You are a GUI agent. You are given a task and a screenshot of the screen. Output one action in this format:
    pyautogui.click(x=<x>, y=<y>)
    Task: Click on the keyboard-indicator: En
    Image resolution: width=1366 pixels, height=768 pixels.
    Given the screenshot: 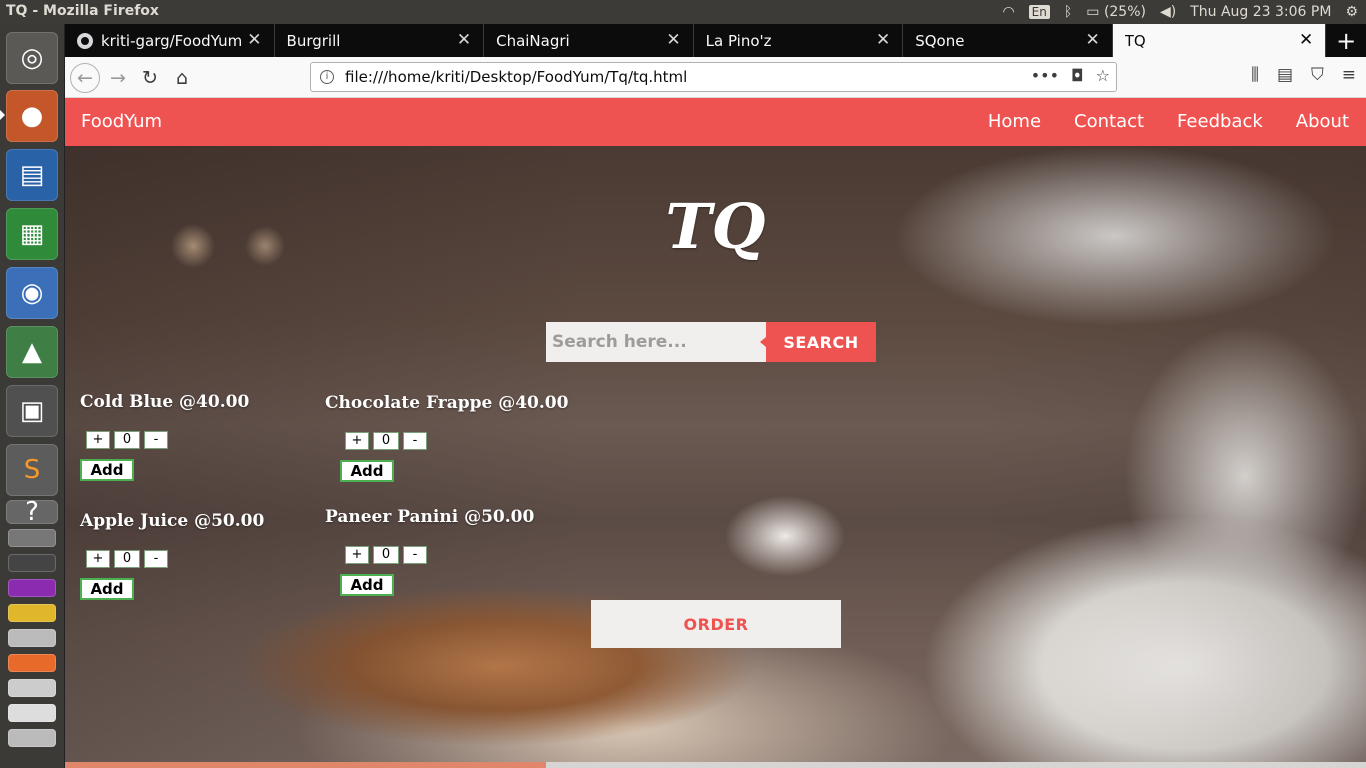 What is the action you would take?
    pyautogui.click(x=1039, y=12)
    